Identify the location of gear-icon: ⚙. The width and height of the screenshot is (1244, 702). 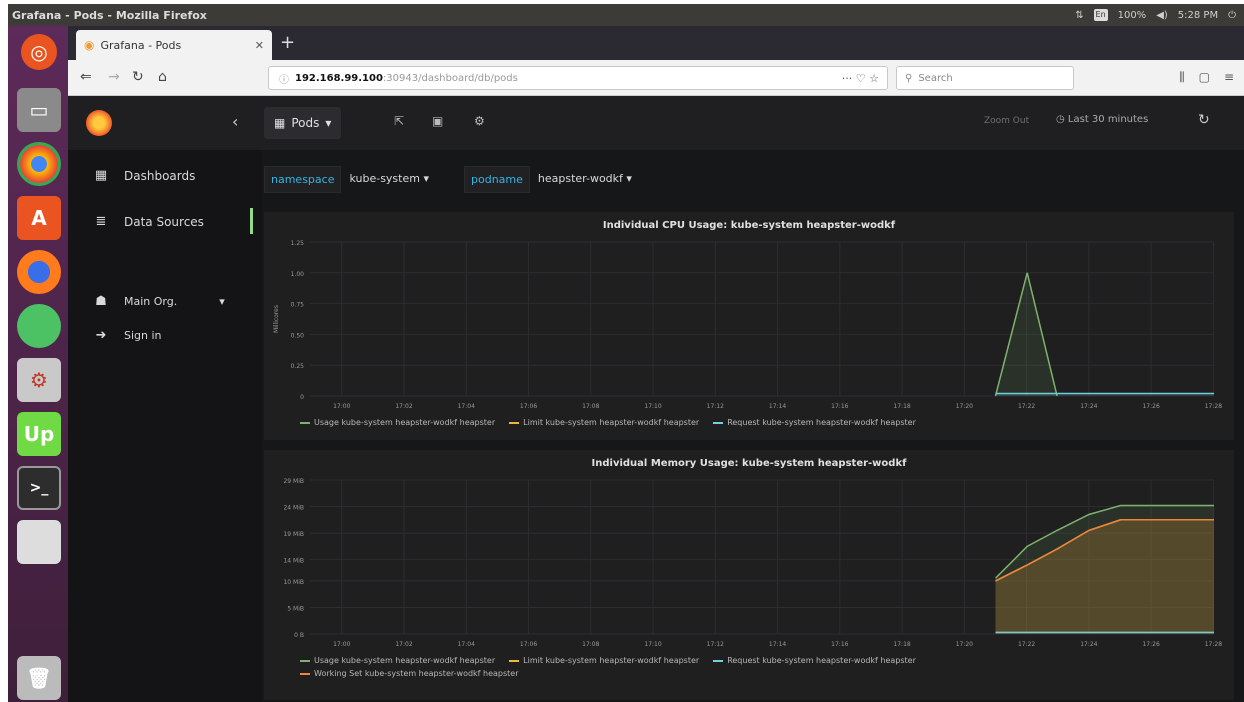
(479, 121).